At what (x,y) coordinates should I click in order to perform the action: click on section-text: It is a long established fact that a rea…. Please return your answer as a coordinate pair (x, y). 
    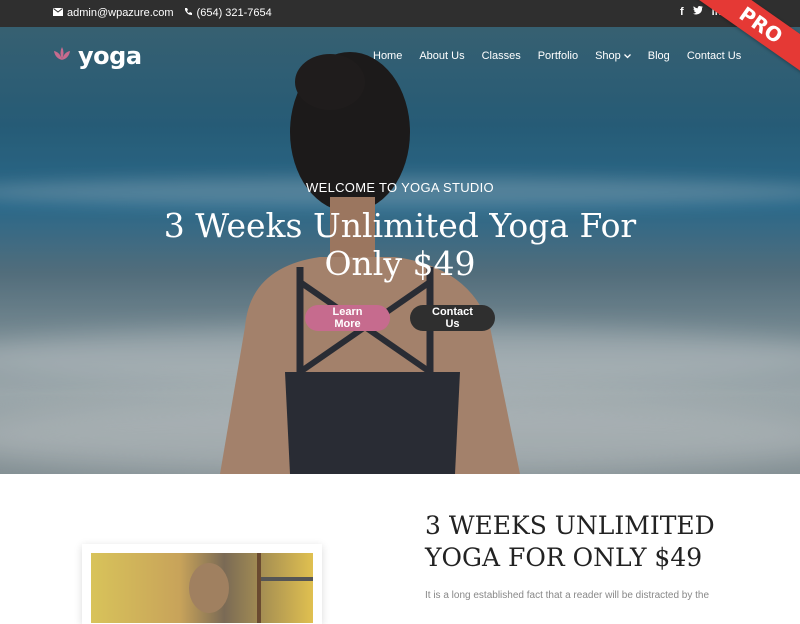
    Looking at the image, I should click on (567, 595).